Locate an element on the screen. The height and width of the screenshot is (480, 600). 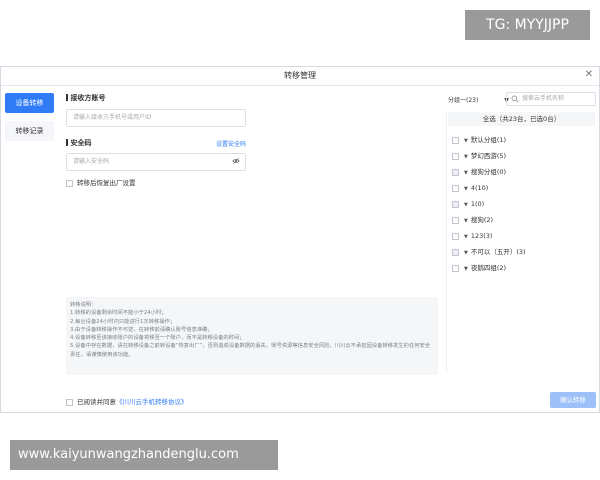
dialog-titlebar: 转移管理 ✕ is located at coordinates (300, 76).